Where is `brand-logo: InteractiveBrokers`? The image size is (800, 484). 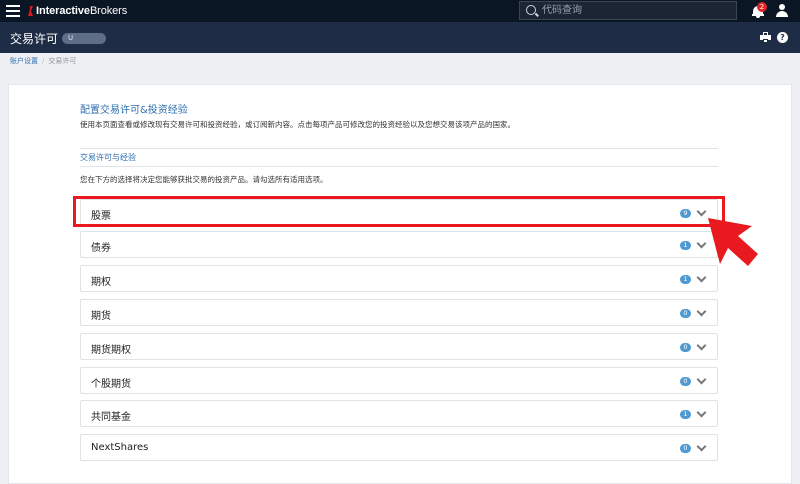 brand-logo: InteractiveBrokers is located at coordinates (77, 11).